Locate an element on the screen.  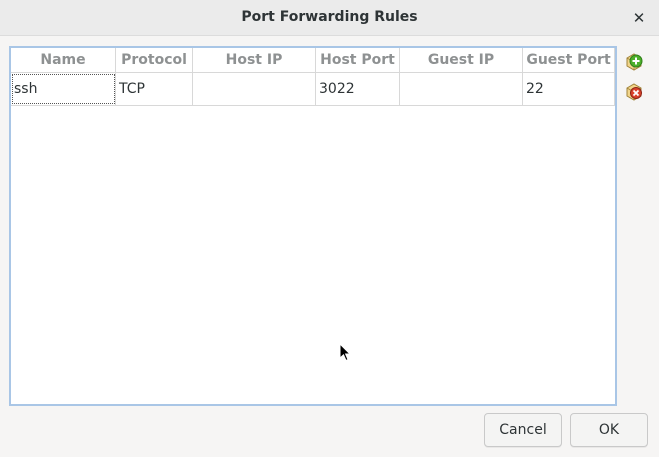
dialog-title: Port Forwarding Rules is located at coordinates (329, 17).